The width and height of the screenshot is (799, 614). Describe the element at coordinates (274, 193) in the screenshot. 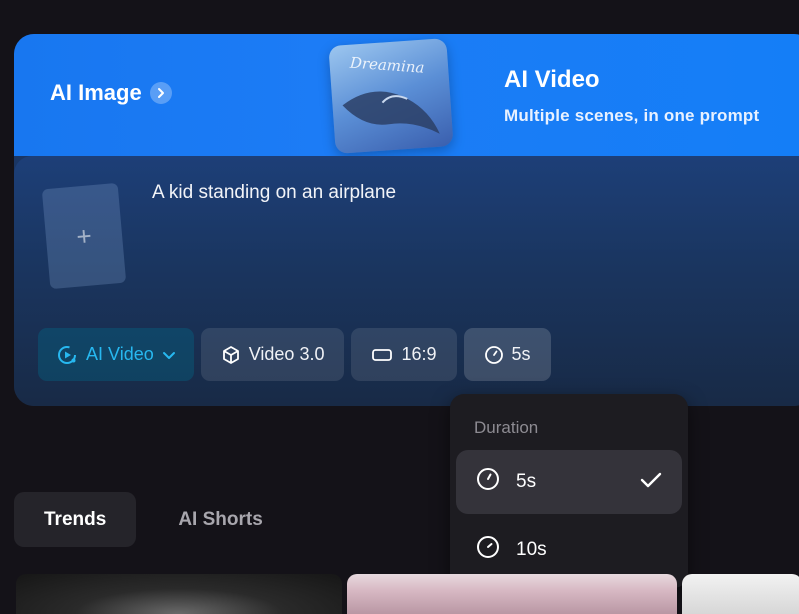

I see `prompt-input: A kid standing on an airplane` at that location.